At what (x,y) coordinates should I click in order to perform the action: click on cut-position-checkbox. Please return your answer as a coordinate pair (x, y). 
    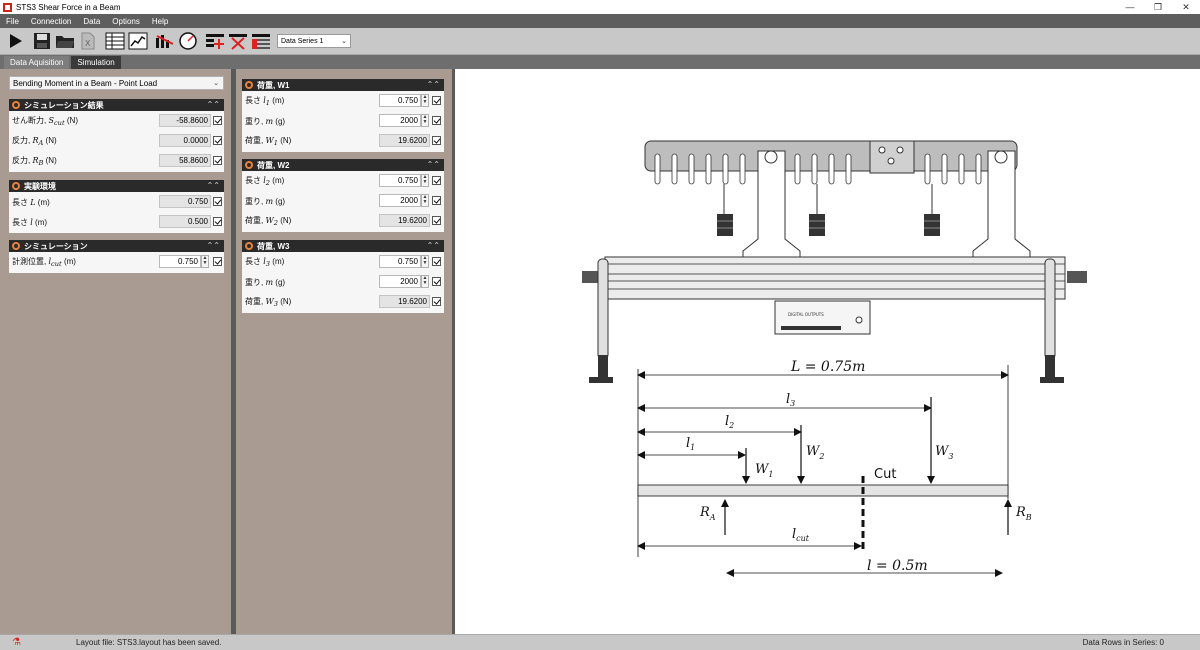
    Looking at the image, I should click on (217, 261).